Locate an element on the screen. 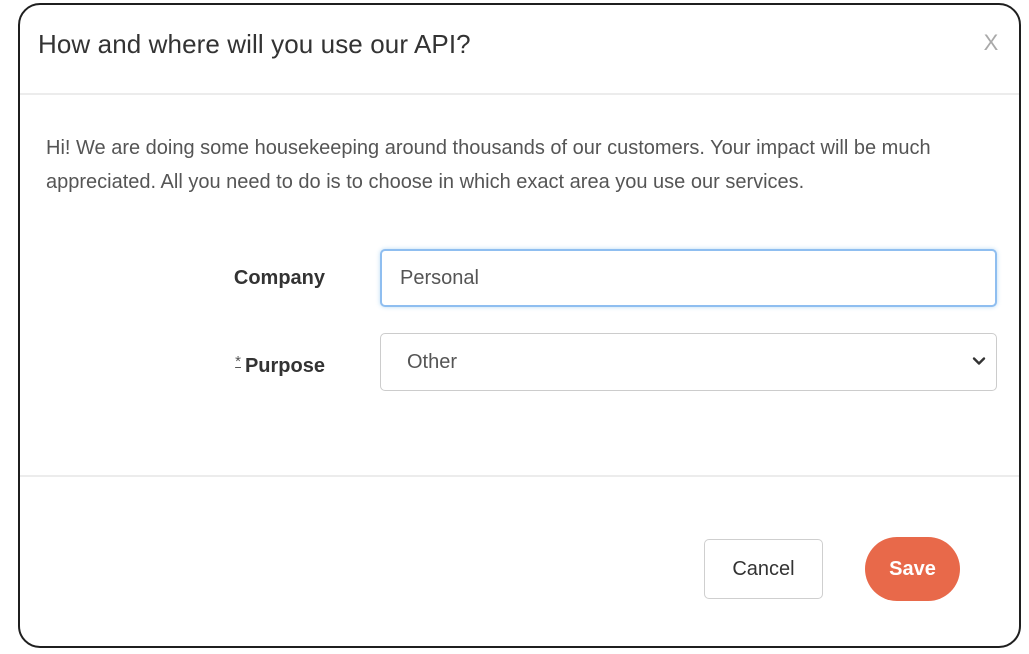  company-label: Company is located at coordinates (279, 278).